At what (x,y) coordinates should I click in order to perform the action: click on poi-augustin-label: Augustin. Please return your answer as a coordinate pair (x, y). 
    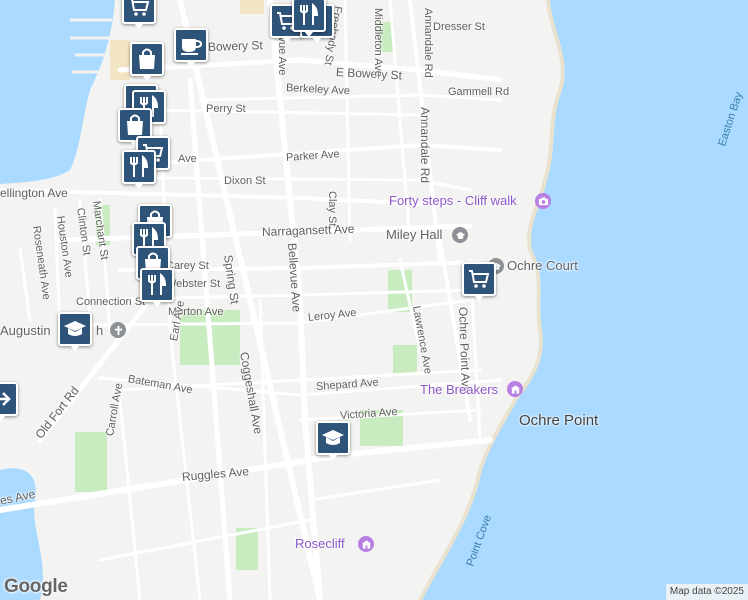
    Looking at the image, I should click on (25, 330).